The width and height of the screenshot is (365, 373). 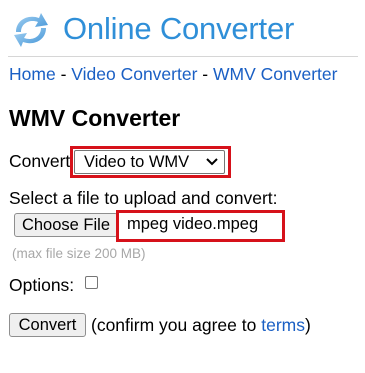 I want to click on header-divider, so click(x=183, y=56).